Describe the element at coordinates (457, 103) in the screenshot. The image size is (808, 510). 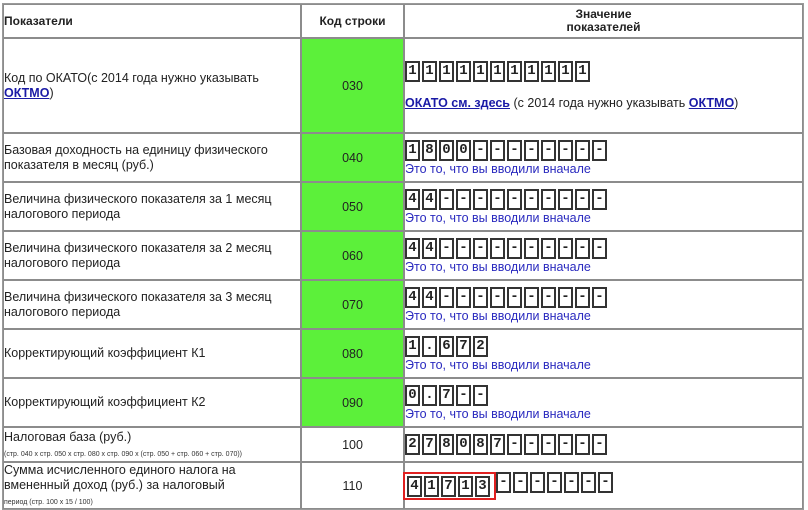
I see `okato-lookup-link: ОКАТО см. здесь` at that location.